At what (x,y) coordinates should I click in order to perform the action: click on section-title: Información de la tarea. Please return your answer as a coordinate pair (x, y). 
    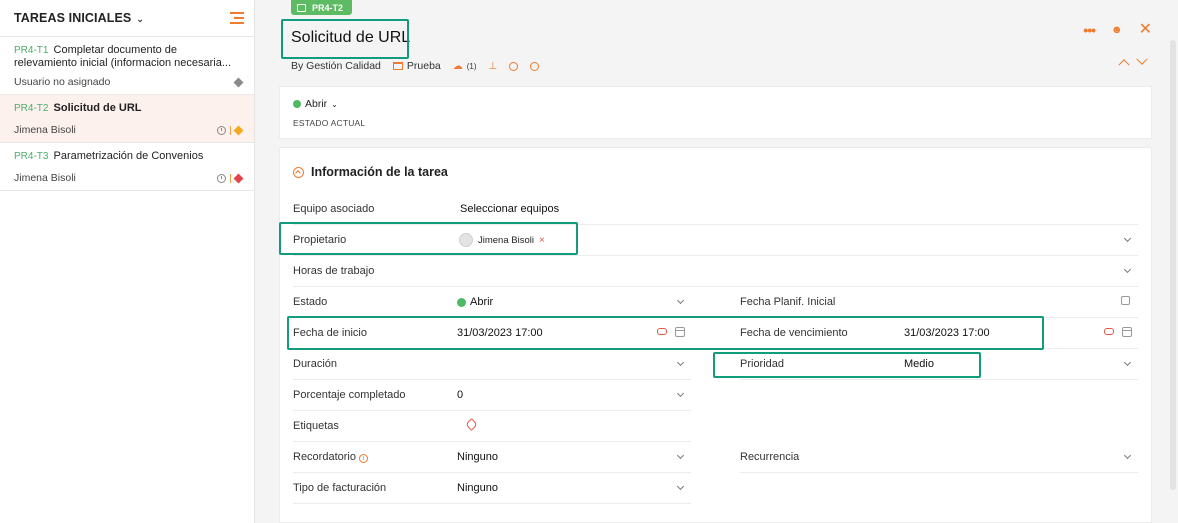
    Looking at the image, I should click on (379, 172).